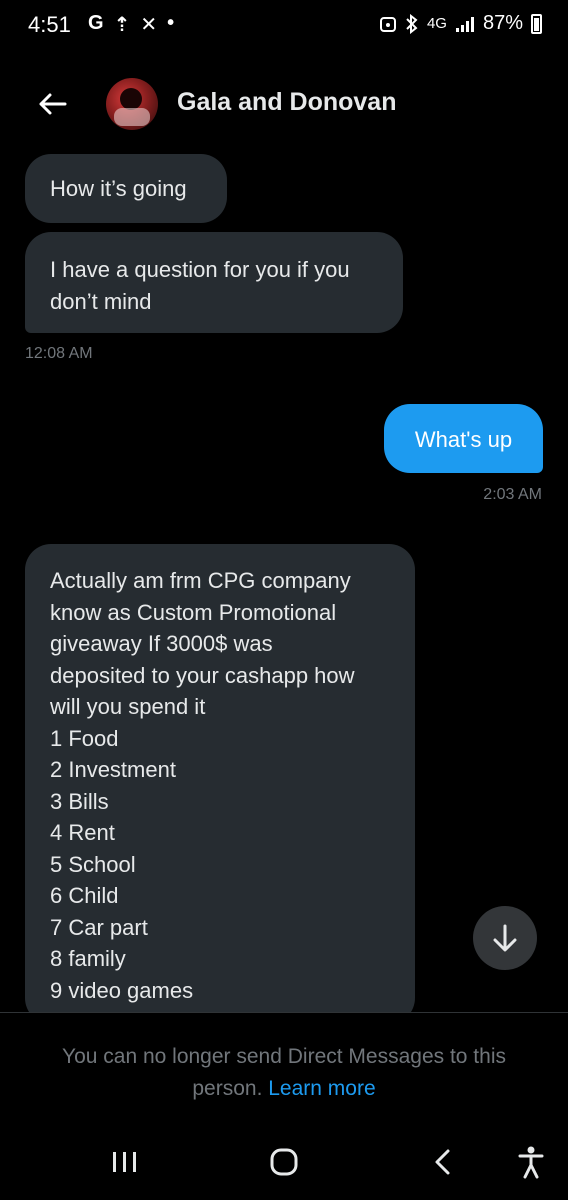 The height and width of the screenshot is (1200, 568). I want to click on conversation-header: Gala and Donovan, so click(284, 104).